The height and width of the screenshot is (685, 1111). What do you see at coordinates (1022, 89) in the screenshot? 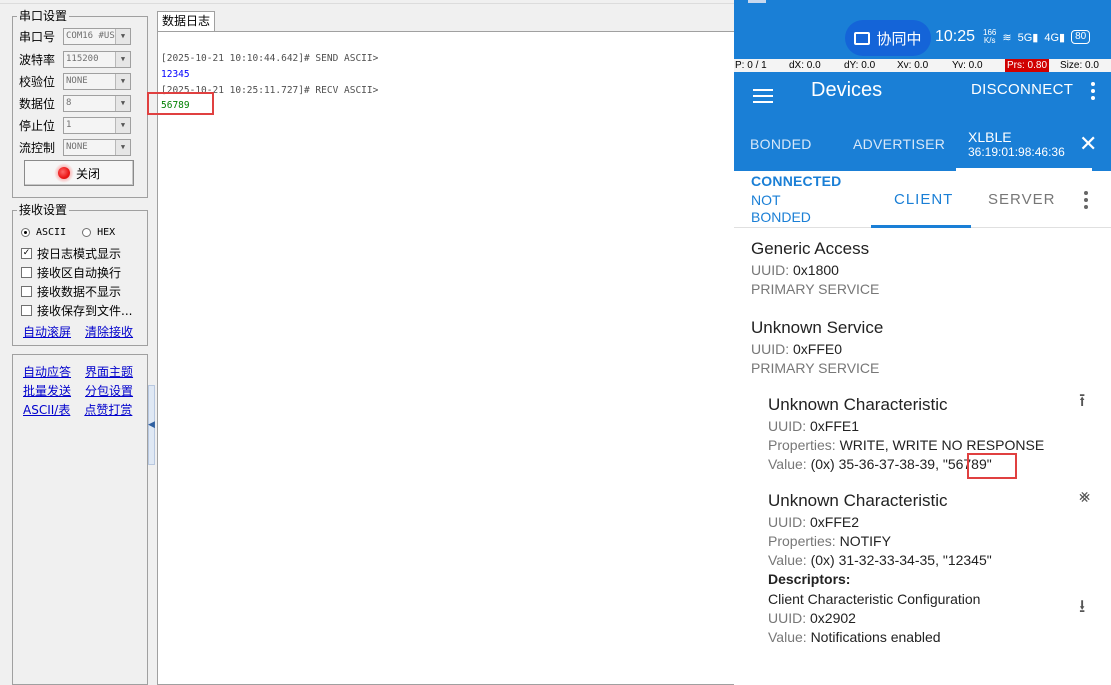
I see `disconnect-button: DISCONNECT` at bounding box center [1022, 89].